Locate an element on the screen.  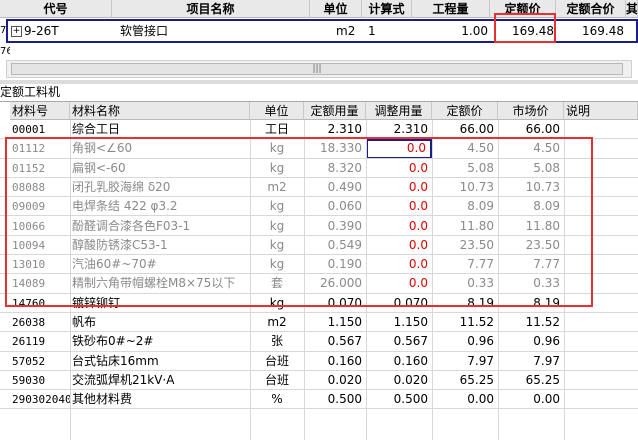
market-price: 11.52 is located at coordinates (542, 322).